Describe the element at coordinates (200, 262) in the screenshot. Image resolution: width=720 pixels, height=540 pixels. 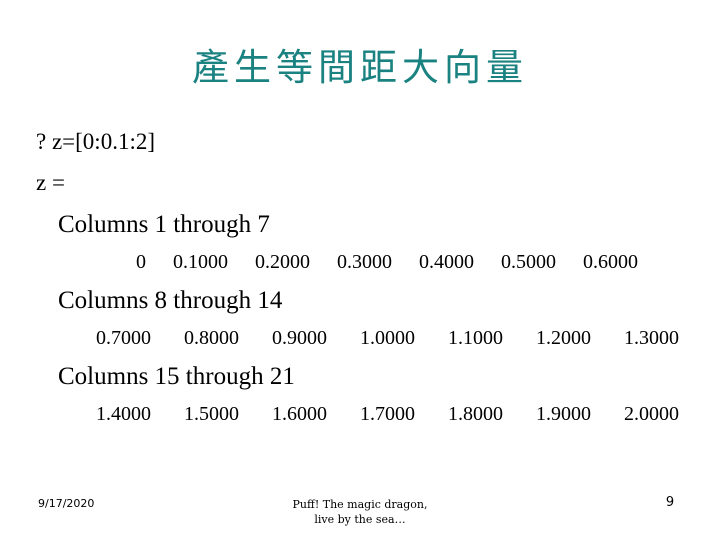
I see `data-cell: 0.1000` at that location.